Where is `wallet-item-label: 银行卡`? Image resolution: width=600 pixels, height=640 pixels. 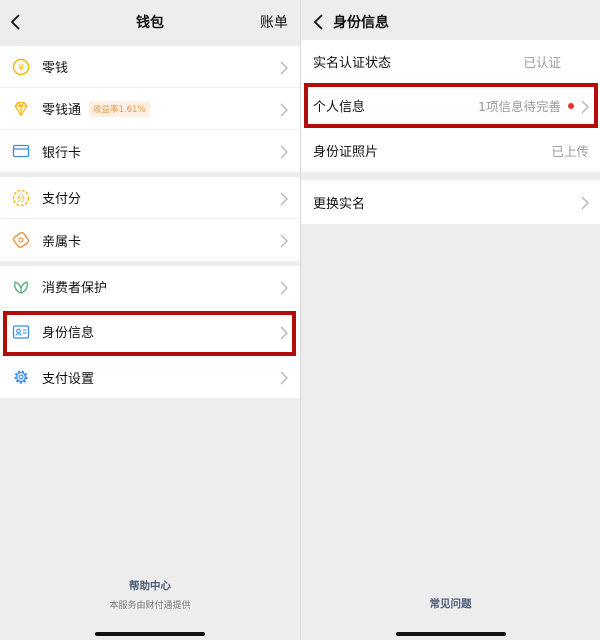 wallet-item-label: 银行卡 is located at coordinates (62, 153).